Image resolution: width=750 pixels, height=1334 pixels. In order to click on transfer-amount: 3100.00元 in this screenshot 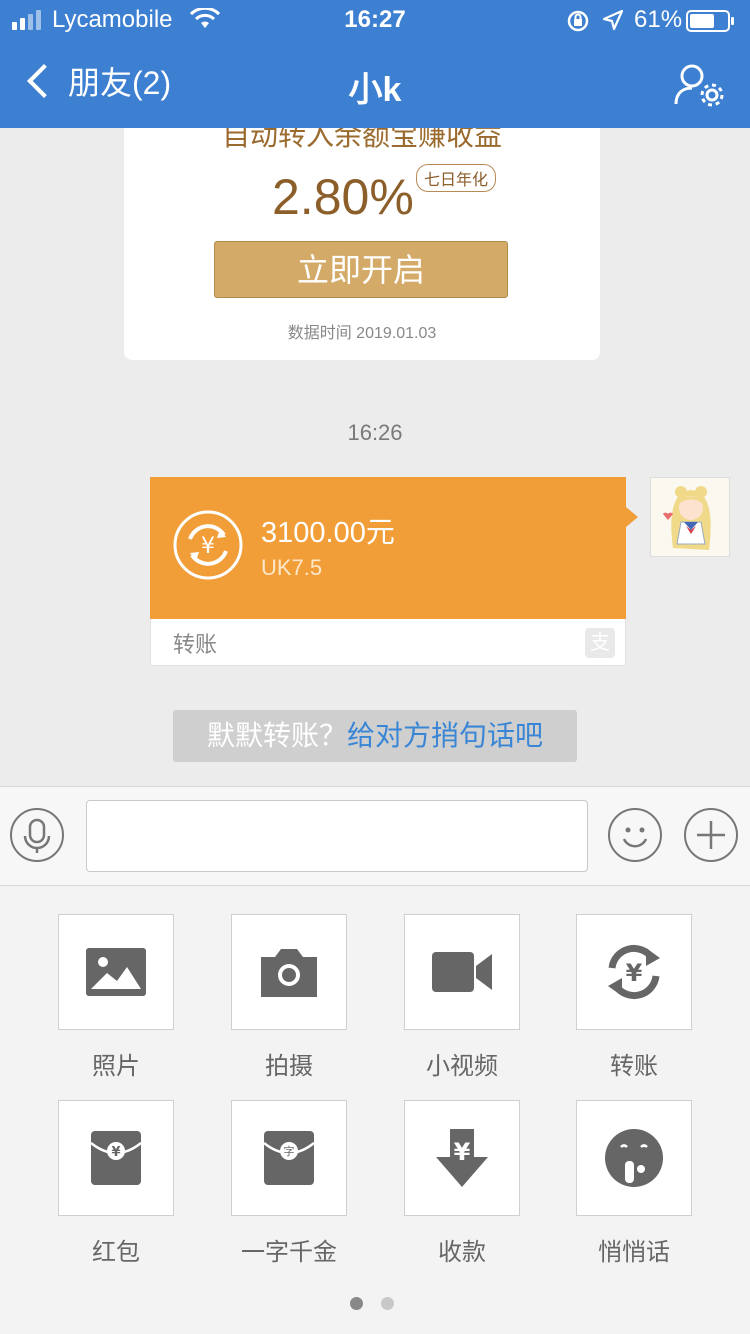, I will do `click(328, 533)`.